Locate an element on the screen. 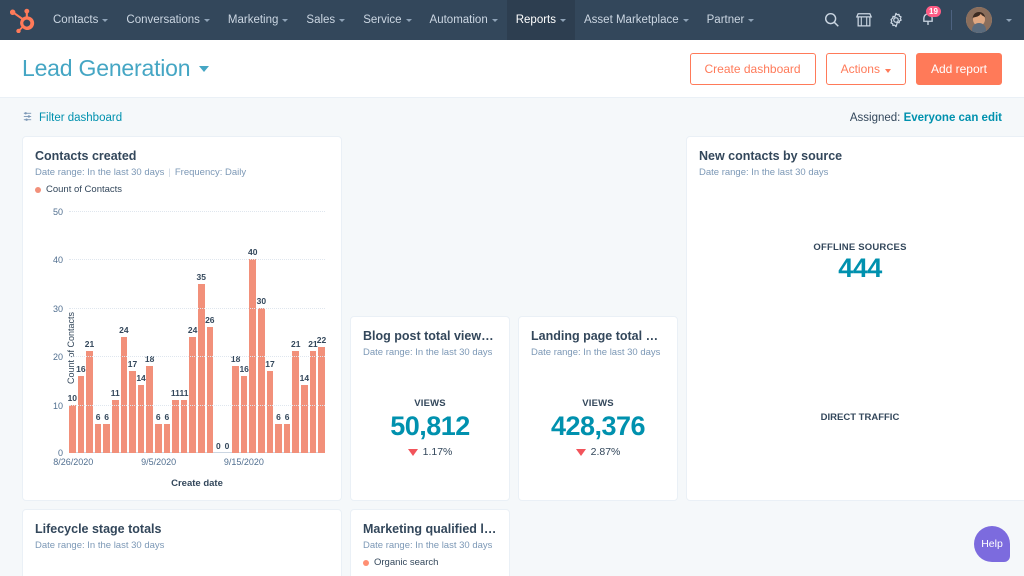 The image size is (1024, 576). bar-column: 35 is located at coordinates (201, 332).